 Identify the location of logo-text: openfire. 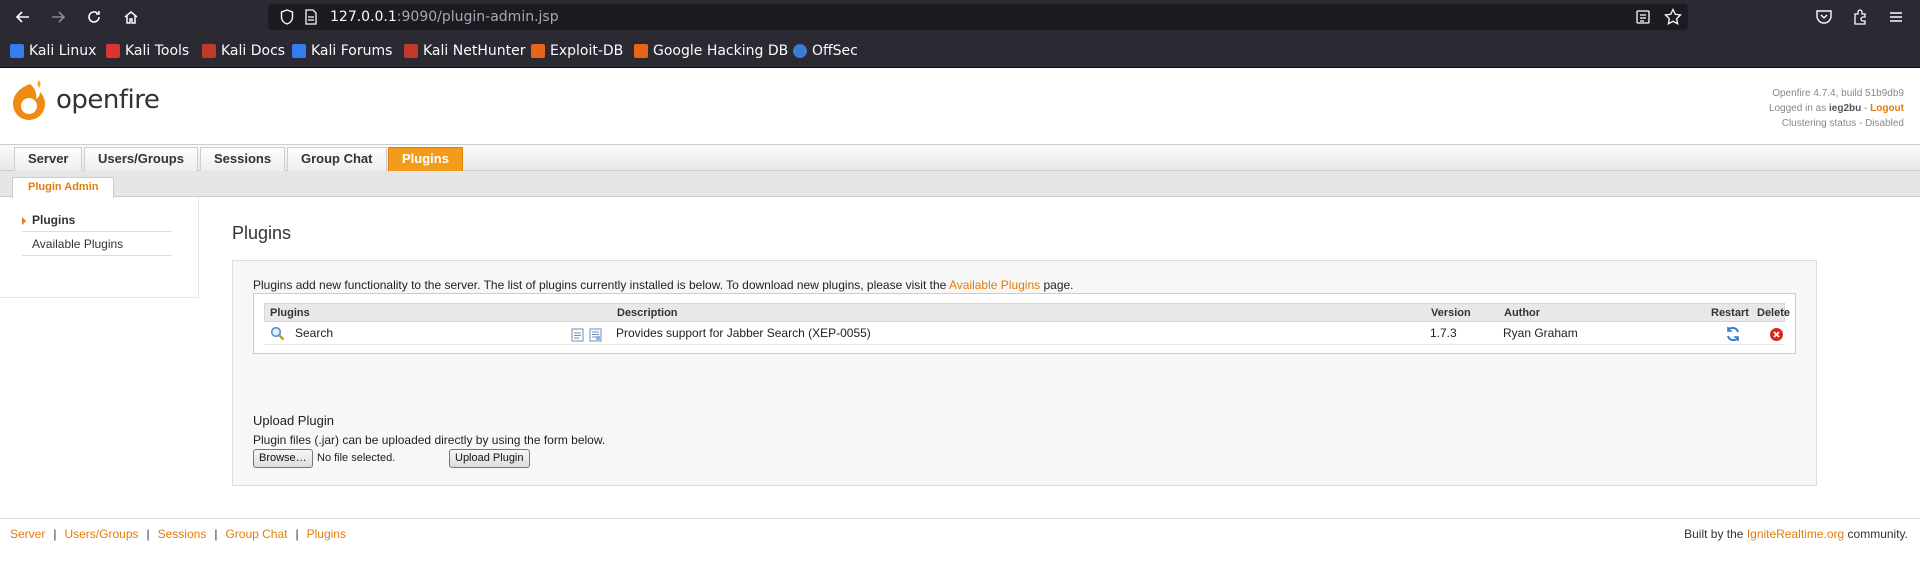
(108, 100).